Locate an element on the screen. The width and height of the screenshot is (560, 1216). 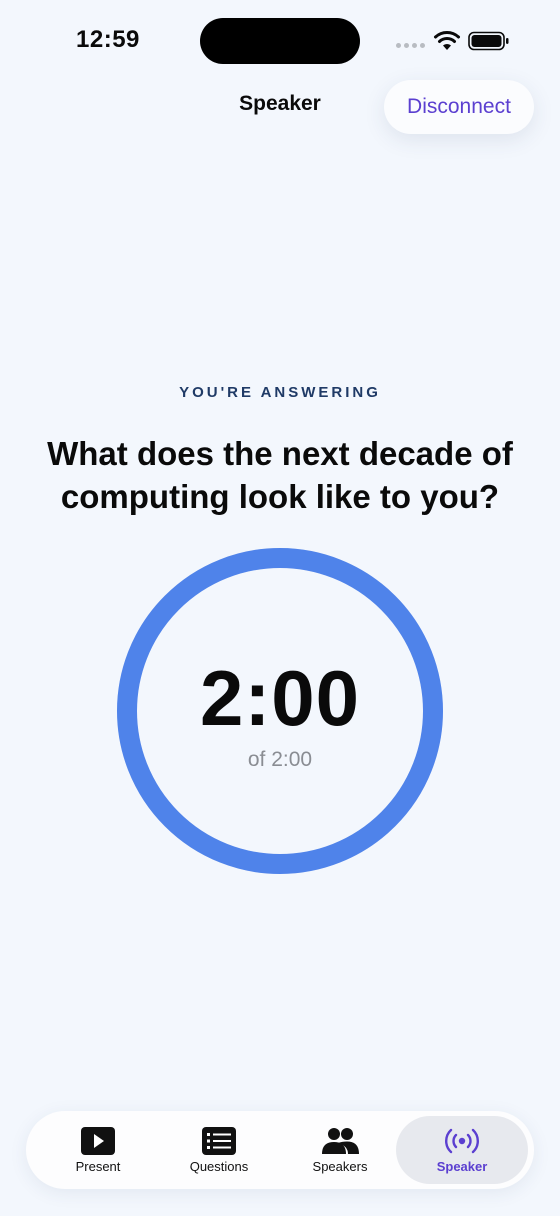
play-icon is located at coordinates (98, 1141).